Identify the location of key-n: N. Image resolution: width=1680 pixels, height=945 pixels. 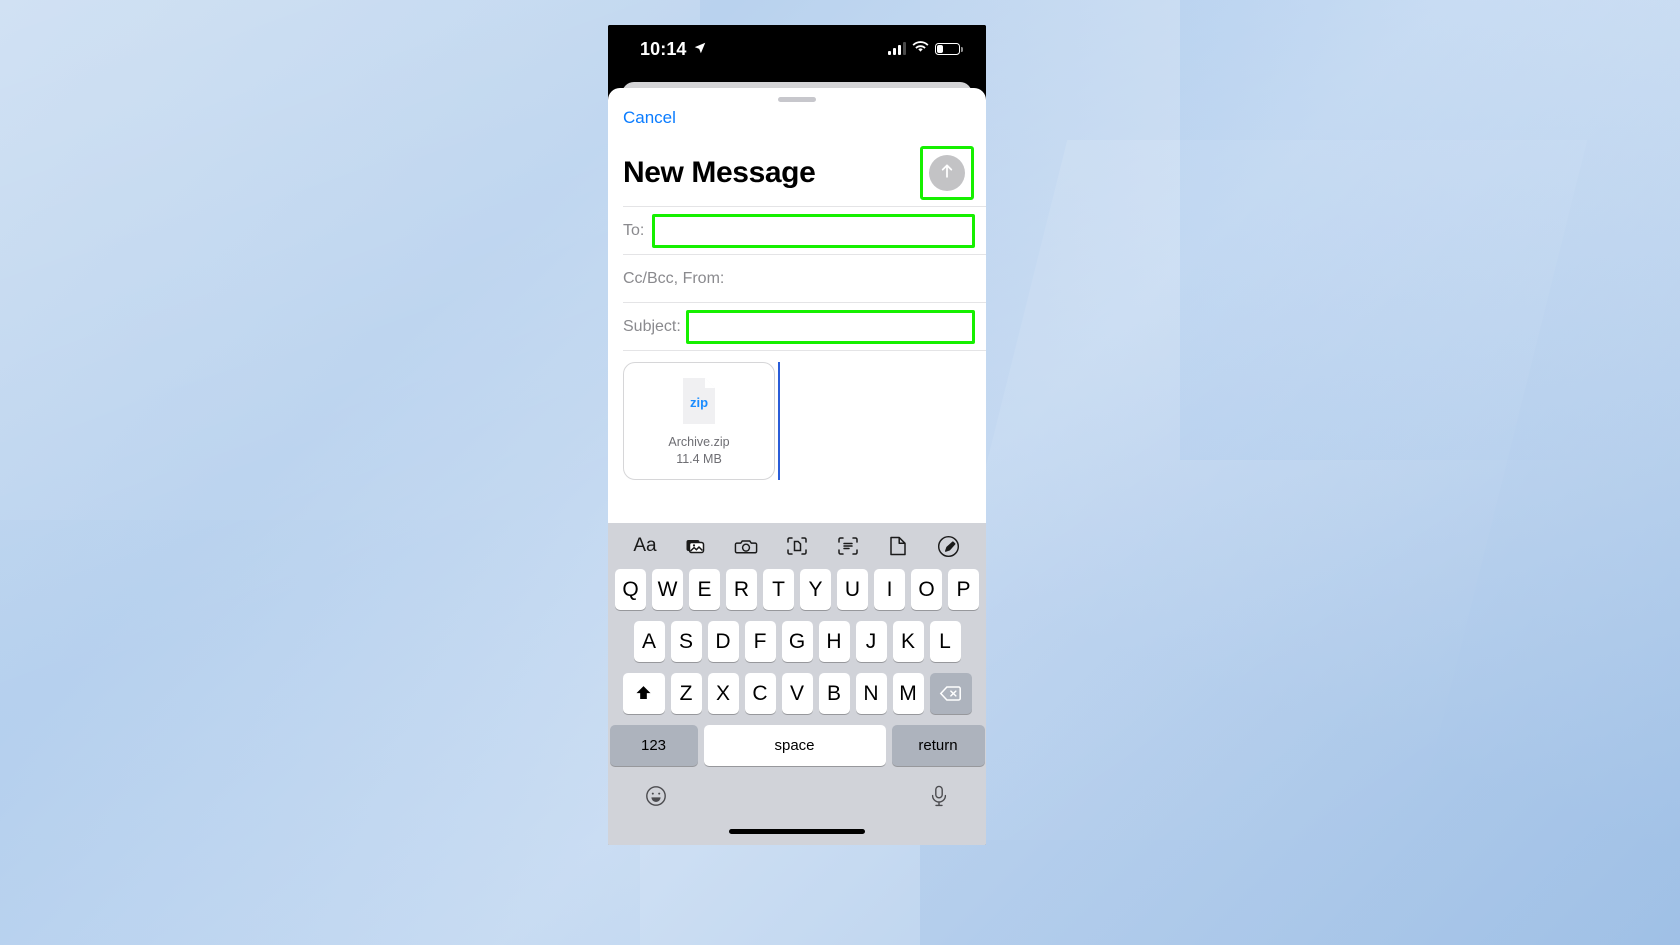
(871, 693).